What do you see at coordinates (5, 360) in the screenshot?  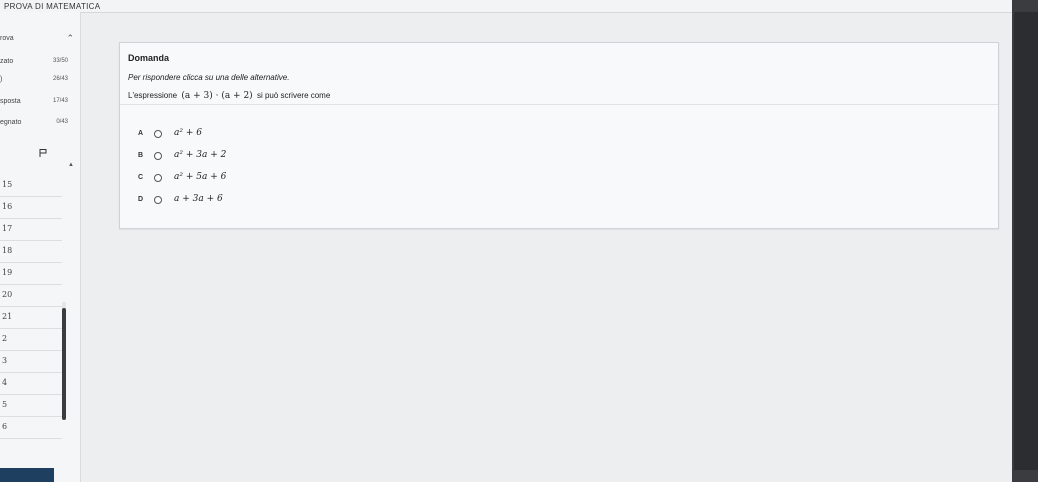 I see `question-number: 3` at bounding box center [5, 360].